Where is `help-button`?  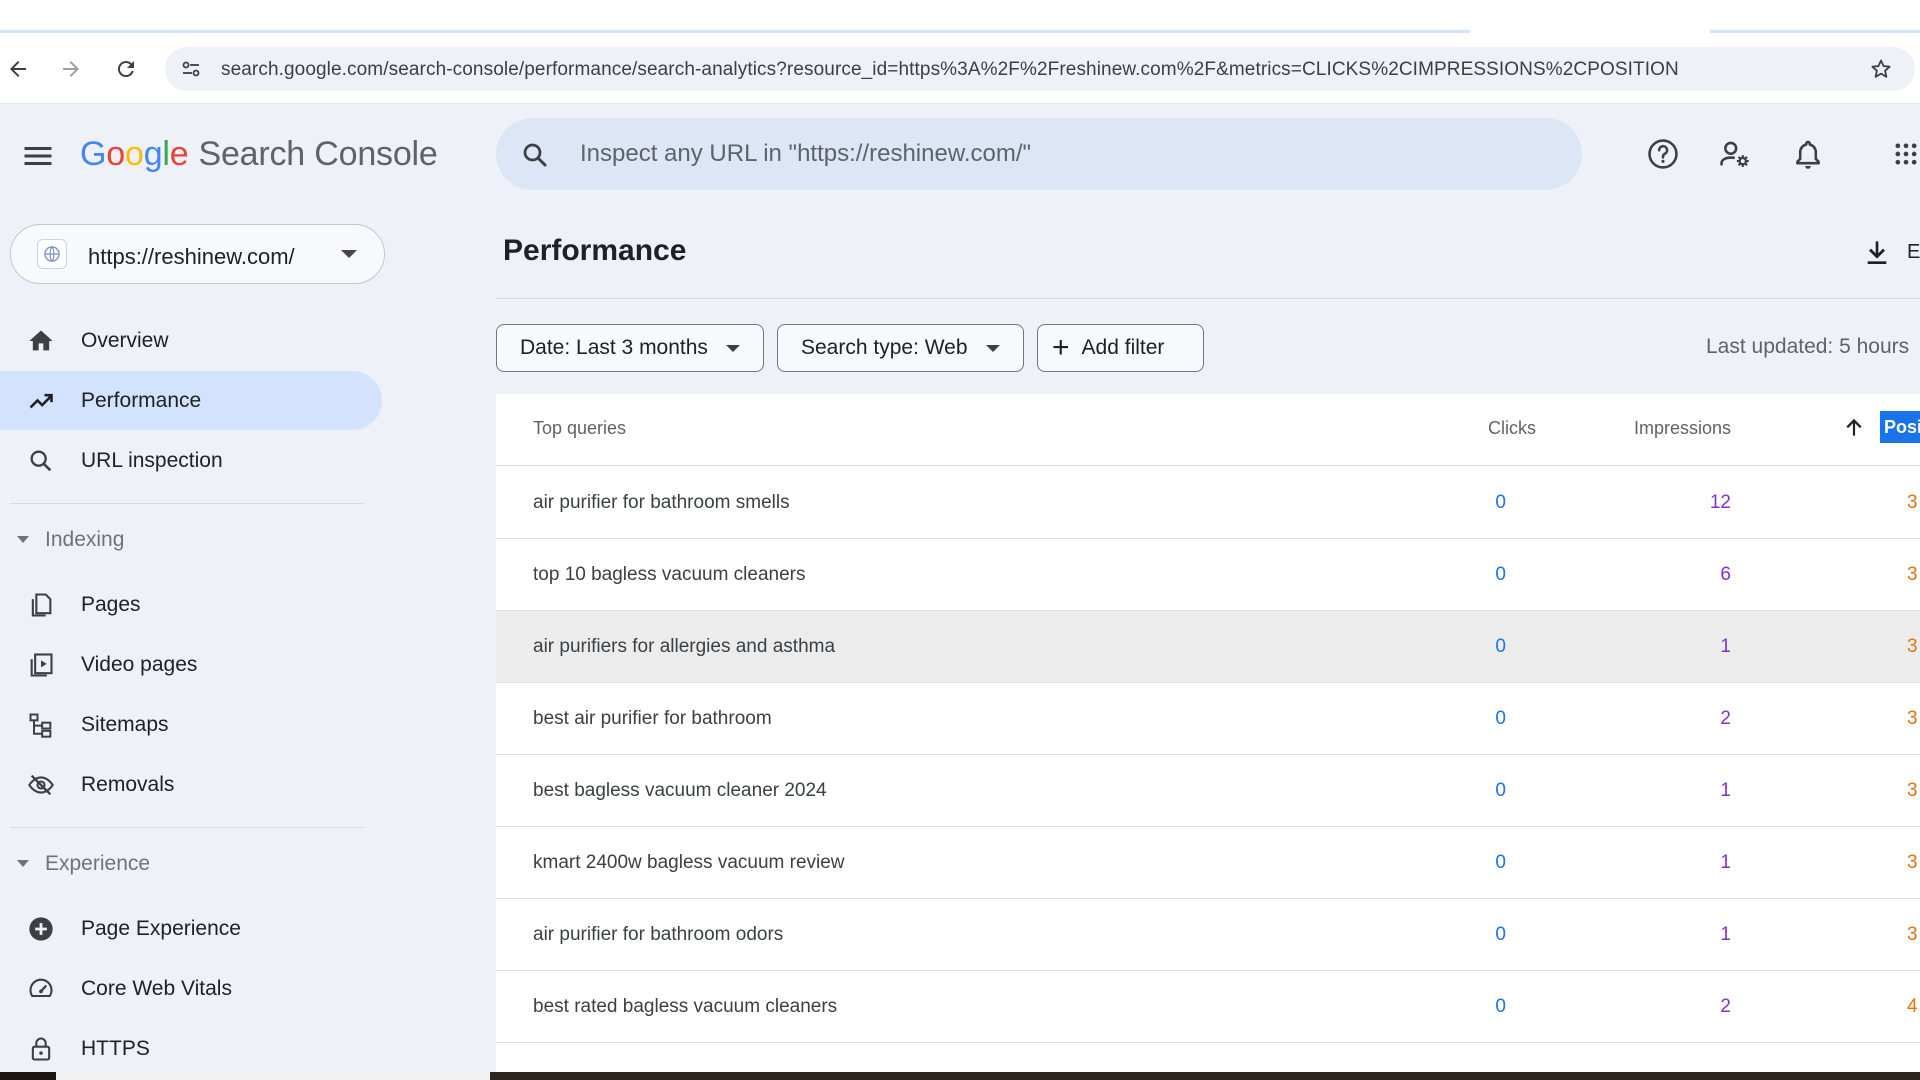 help-button is located at coordinates (1663, 154).